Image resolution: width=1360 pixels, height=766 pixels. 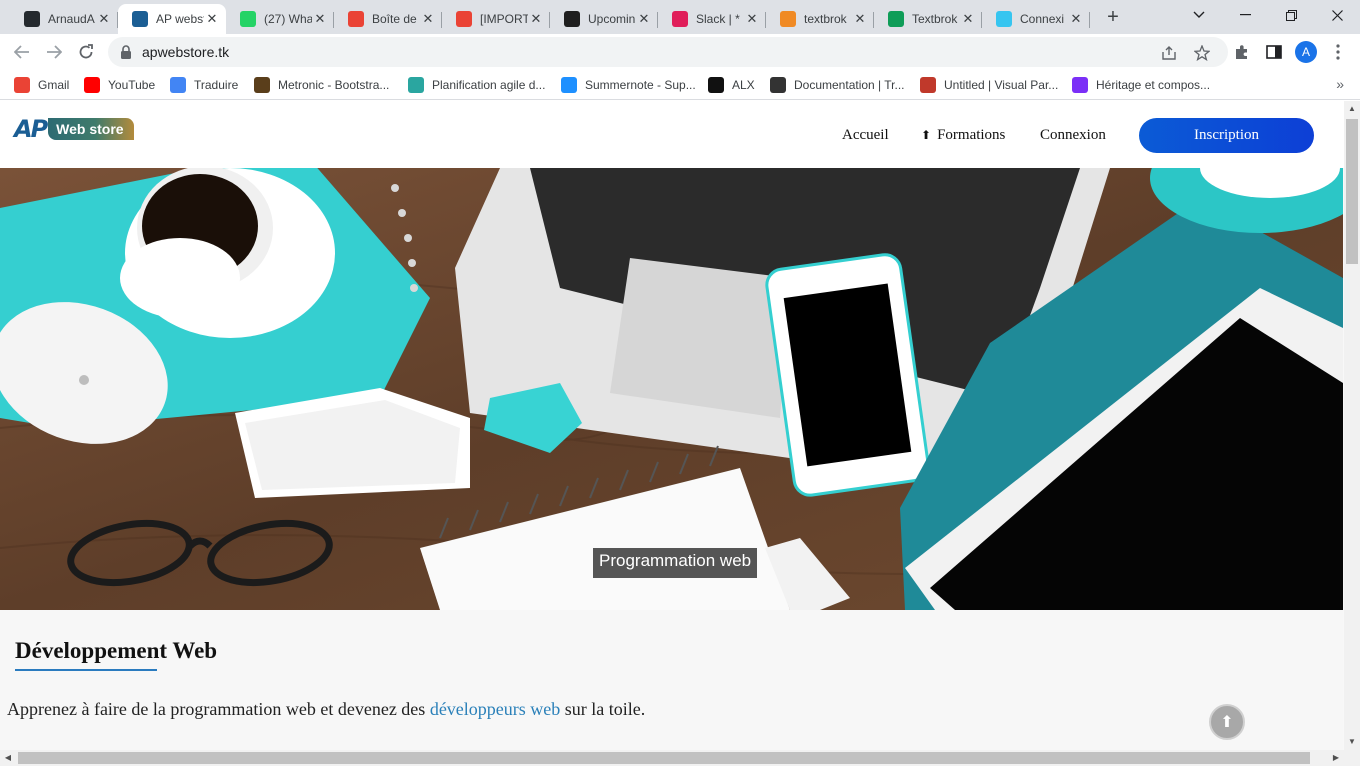 What do you see at coordinates (8, 758) in the screenshot?
I see `scroll-left-arrow-icon: ◀` at bounding box center [8, 758].